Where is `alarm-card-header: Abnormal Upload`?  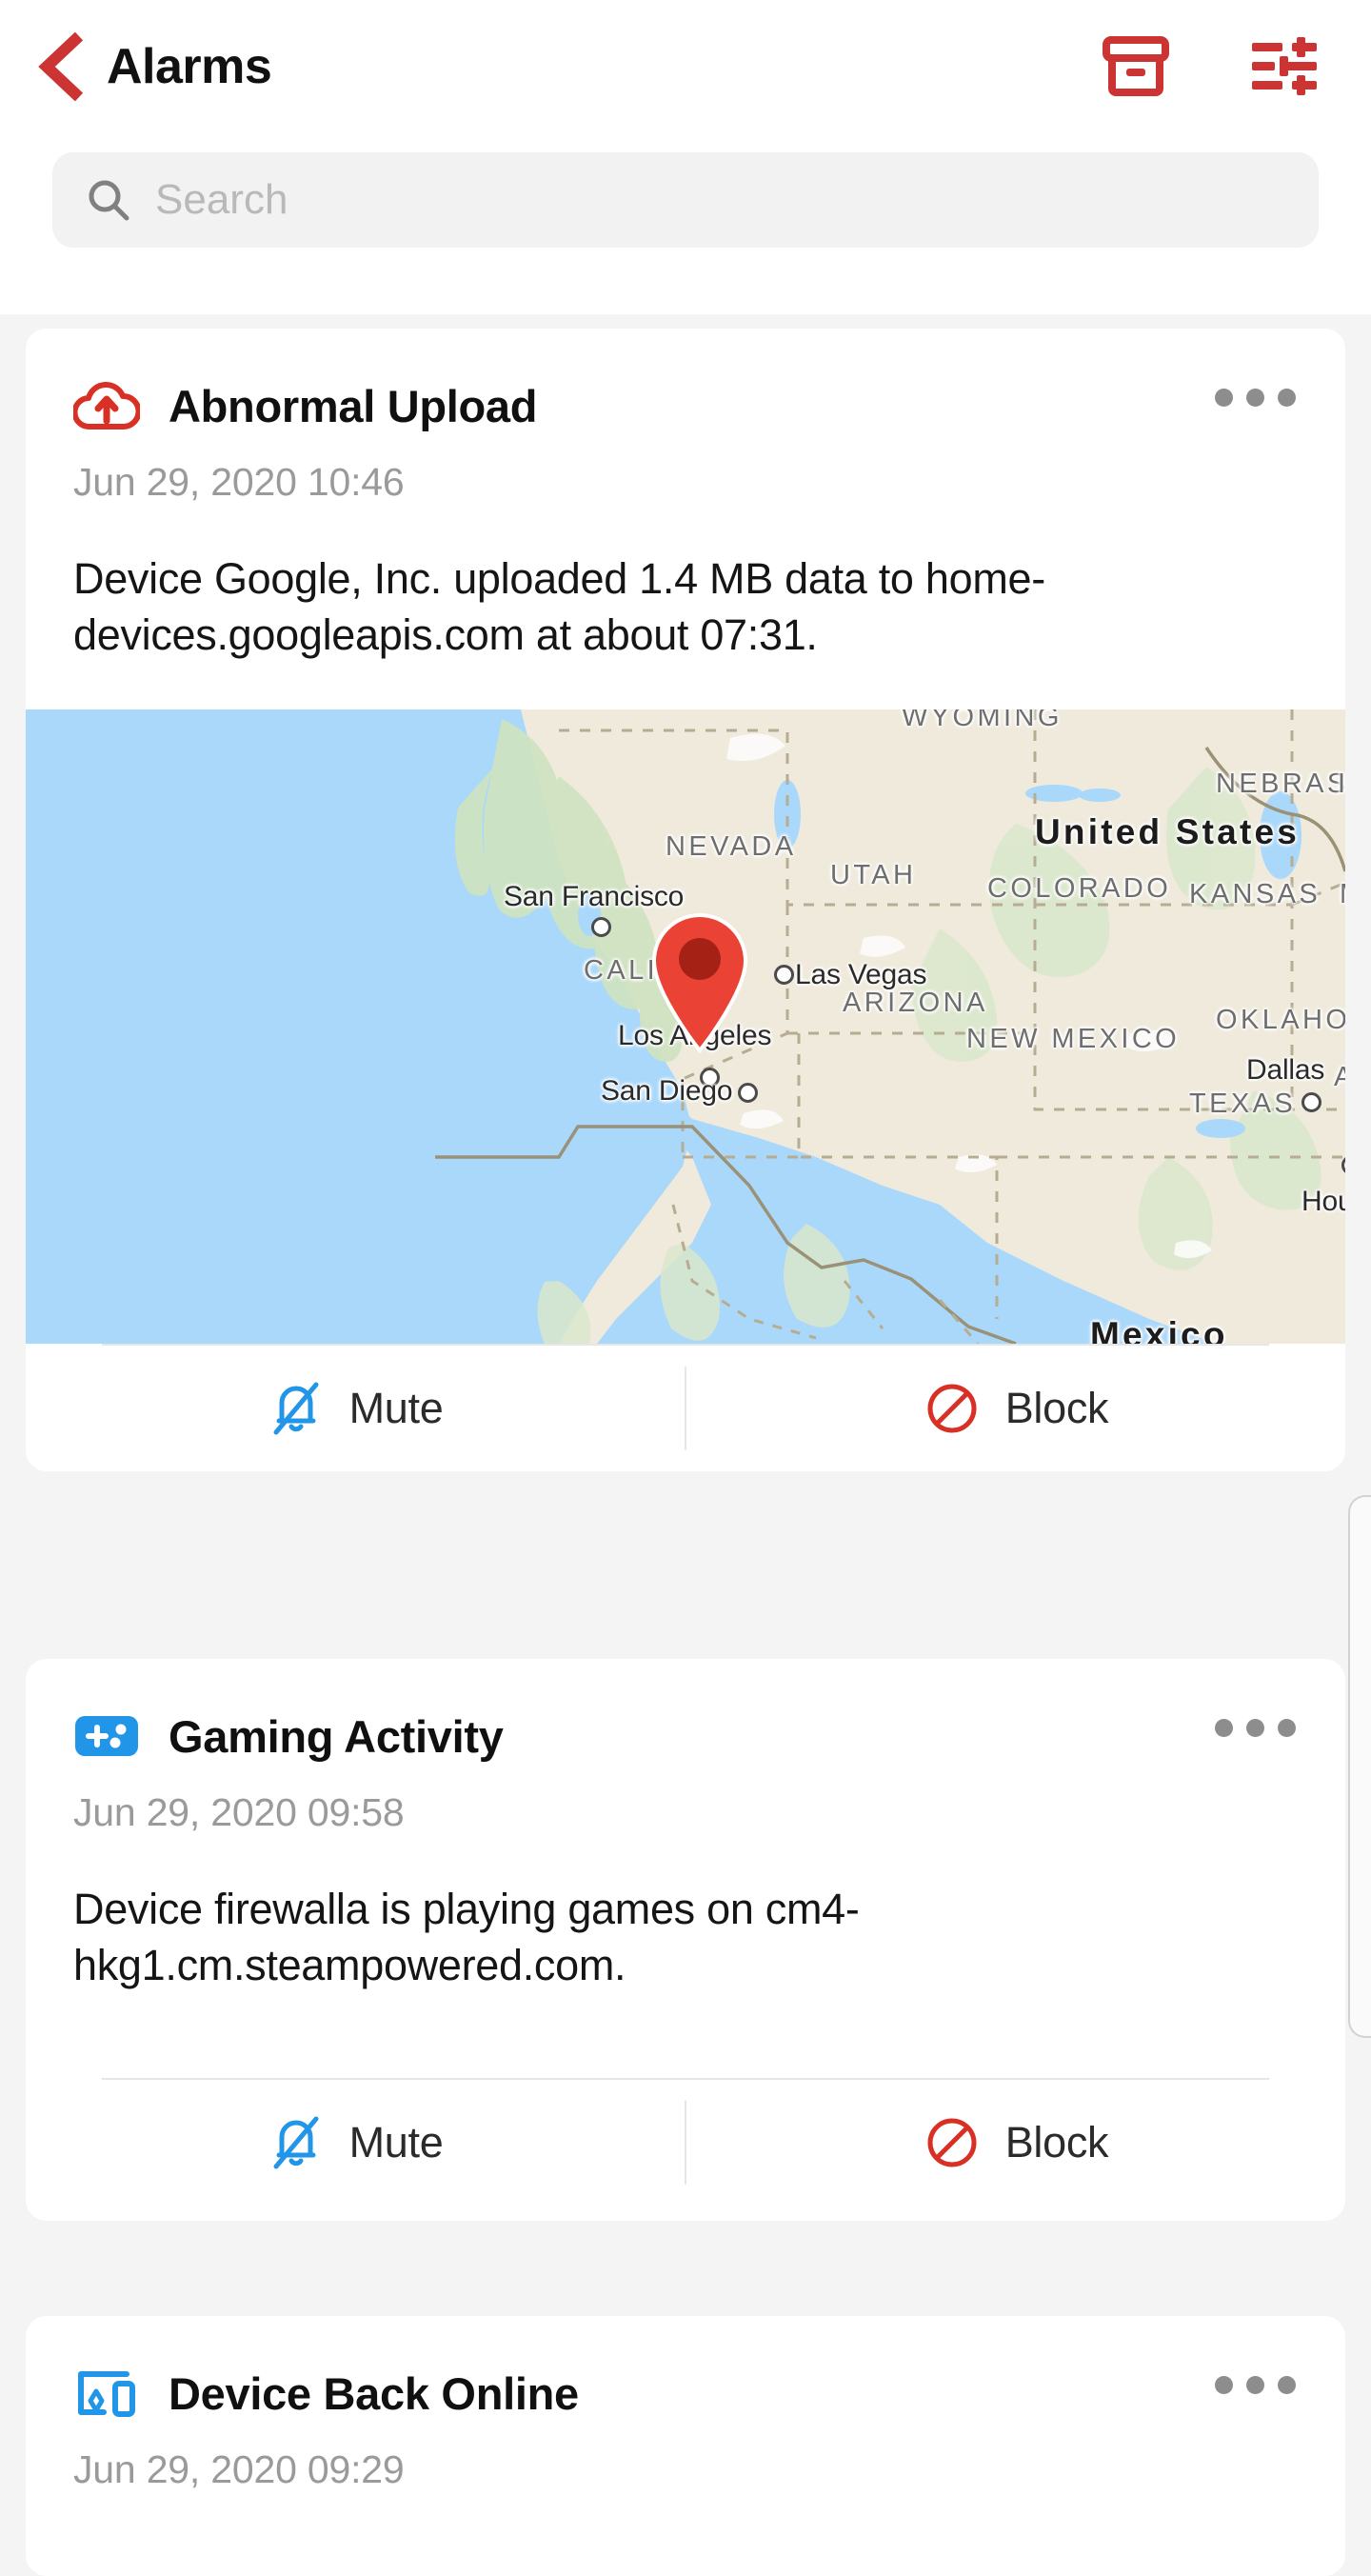
alarm-card-header: Abnormal Upload is located at coordinates (685, 384).